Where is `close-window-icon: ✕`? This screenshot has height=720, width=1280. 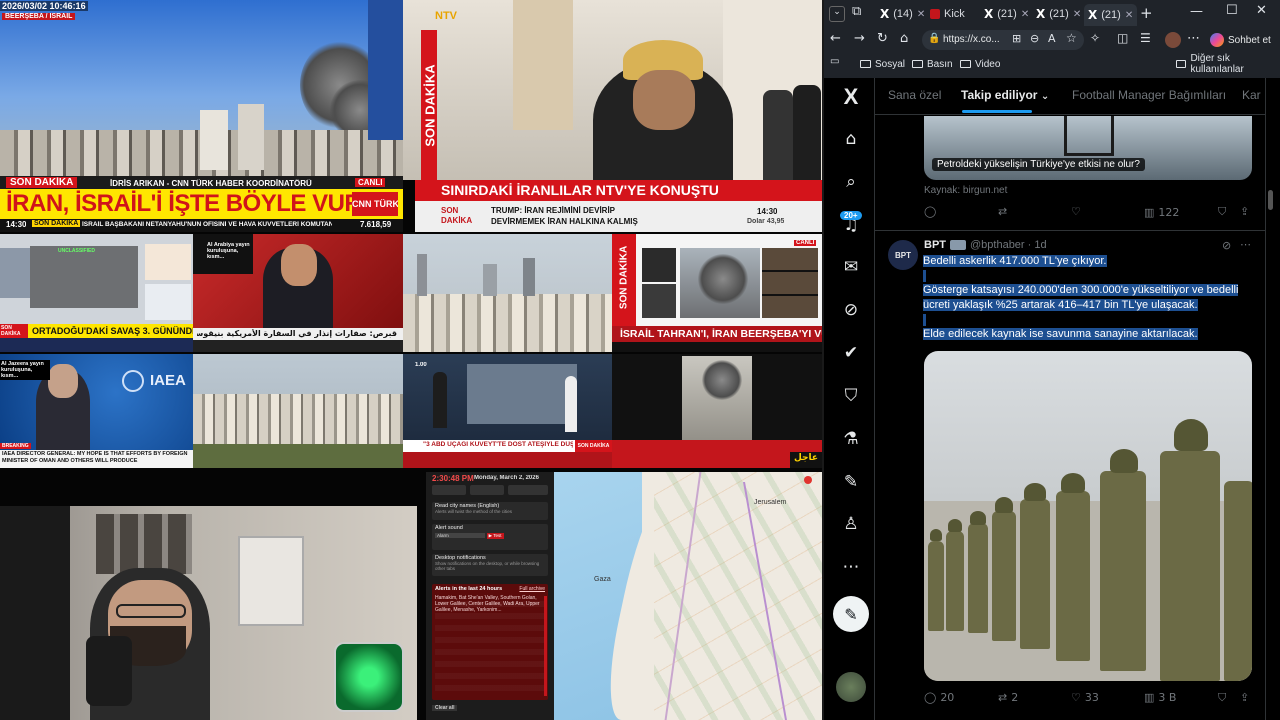
close-window-icon: ✕ is located at coordinates (1261, 10).